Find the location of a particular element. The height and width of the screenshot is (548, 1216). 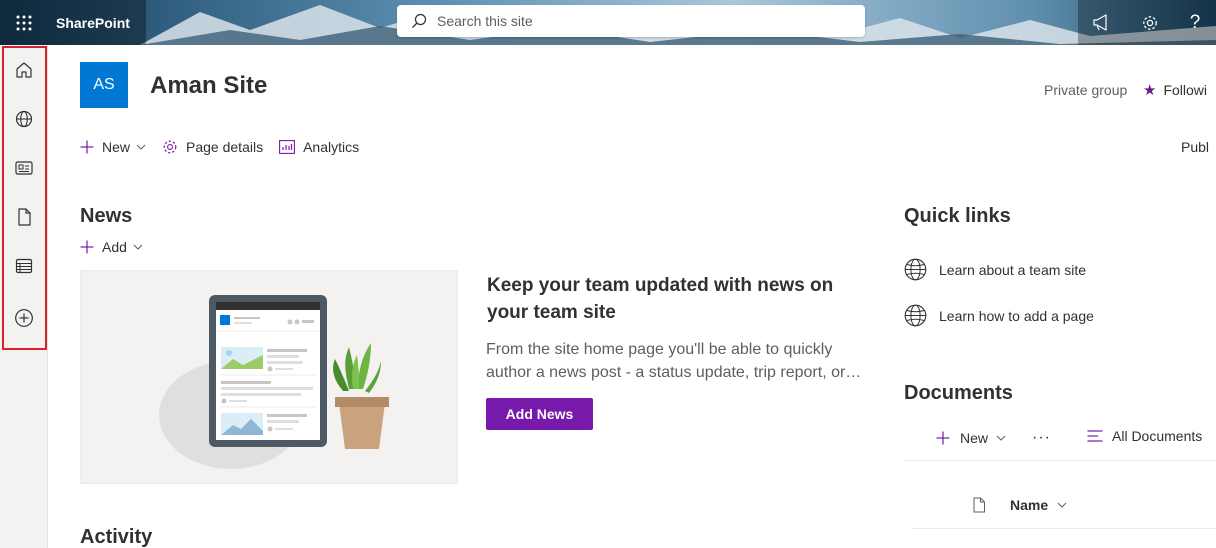

megaphone-button is located at coordinates (1102, 22).